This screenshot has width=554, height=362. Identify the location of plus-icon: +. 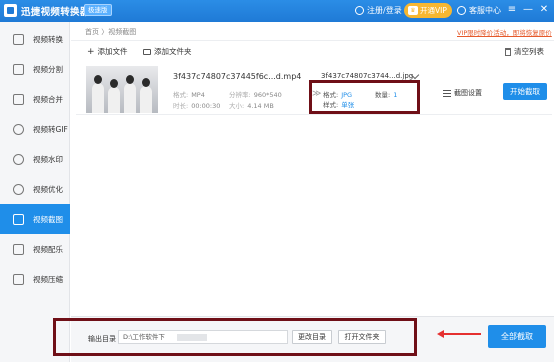
(91, 51).